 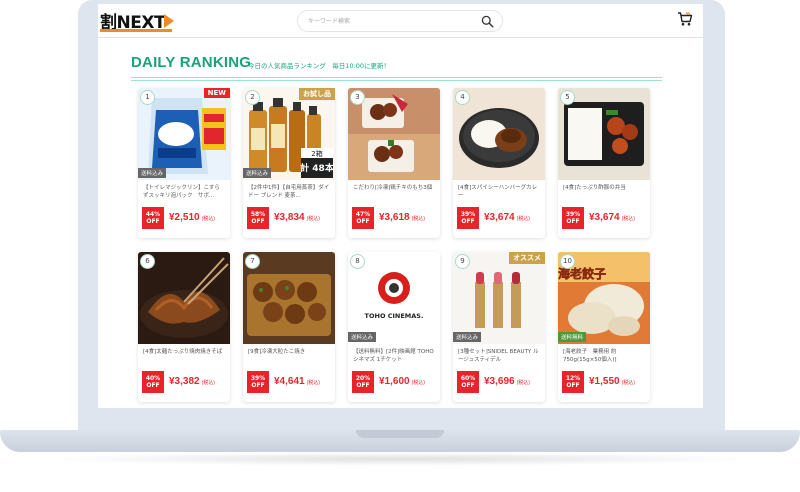 I want to click on price-value: ¥3,834, so click(x=289, y=217).